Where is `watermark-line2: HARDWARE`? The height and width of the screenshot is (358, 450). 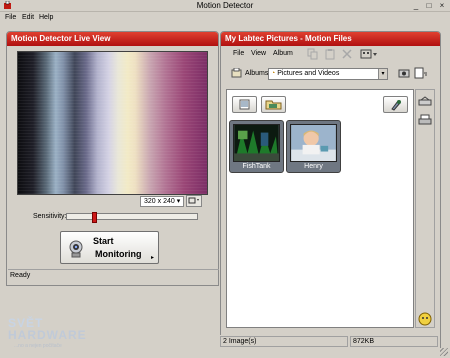
watermark-line2: HARDWARE is located at coordinates (47, 335).